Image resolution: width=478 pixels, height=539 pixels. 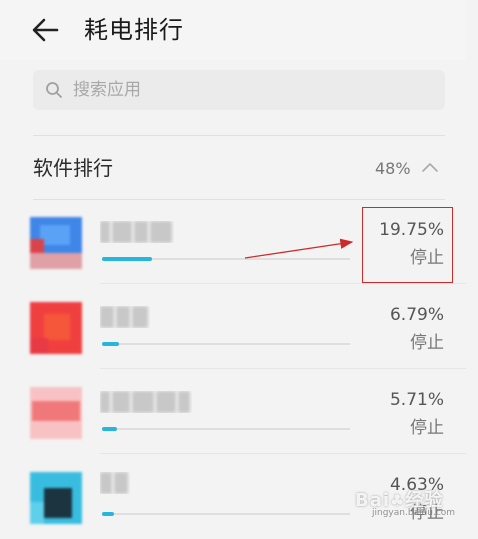 What do you see at coordinates (430, 167) in the screenshot?
I see `chevron-up-icon` at bounding box center [430, 167].